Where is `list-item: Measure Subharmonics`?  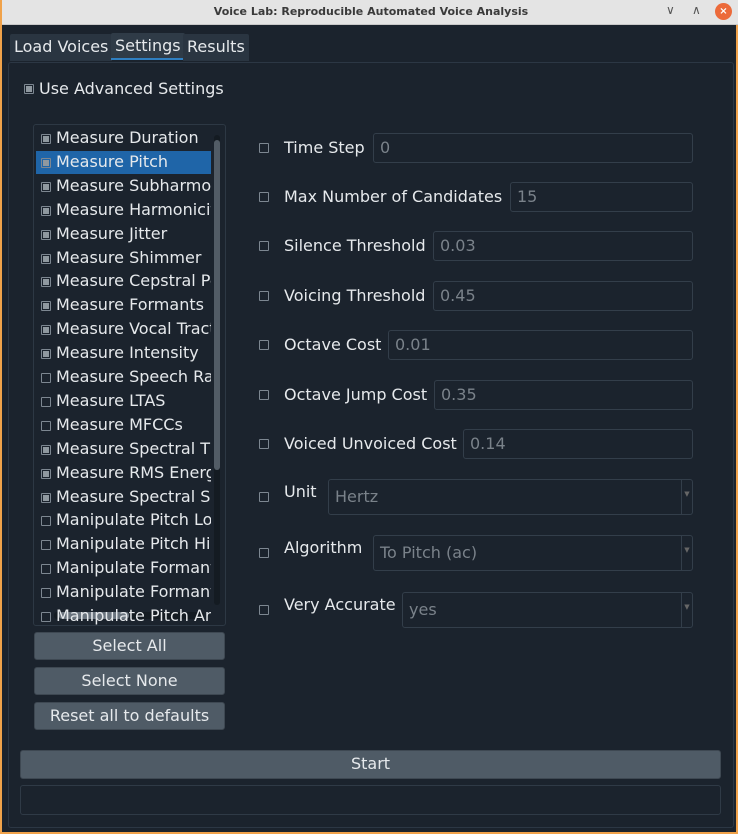
list-item: Measure Subharmonics is located at coordinates (123, 186).